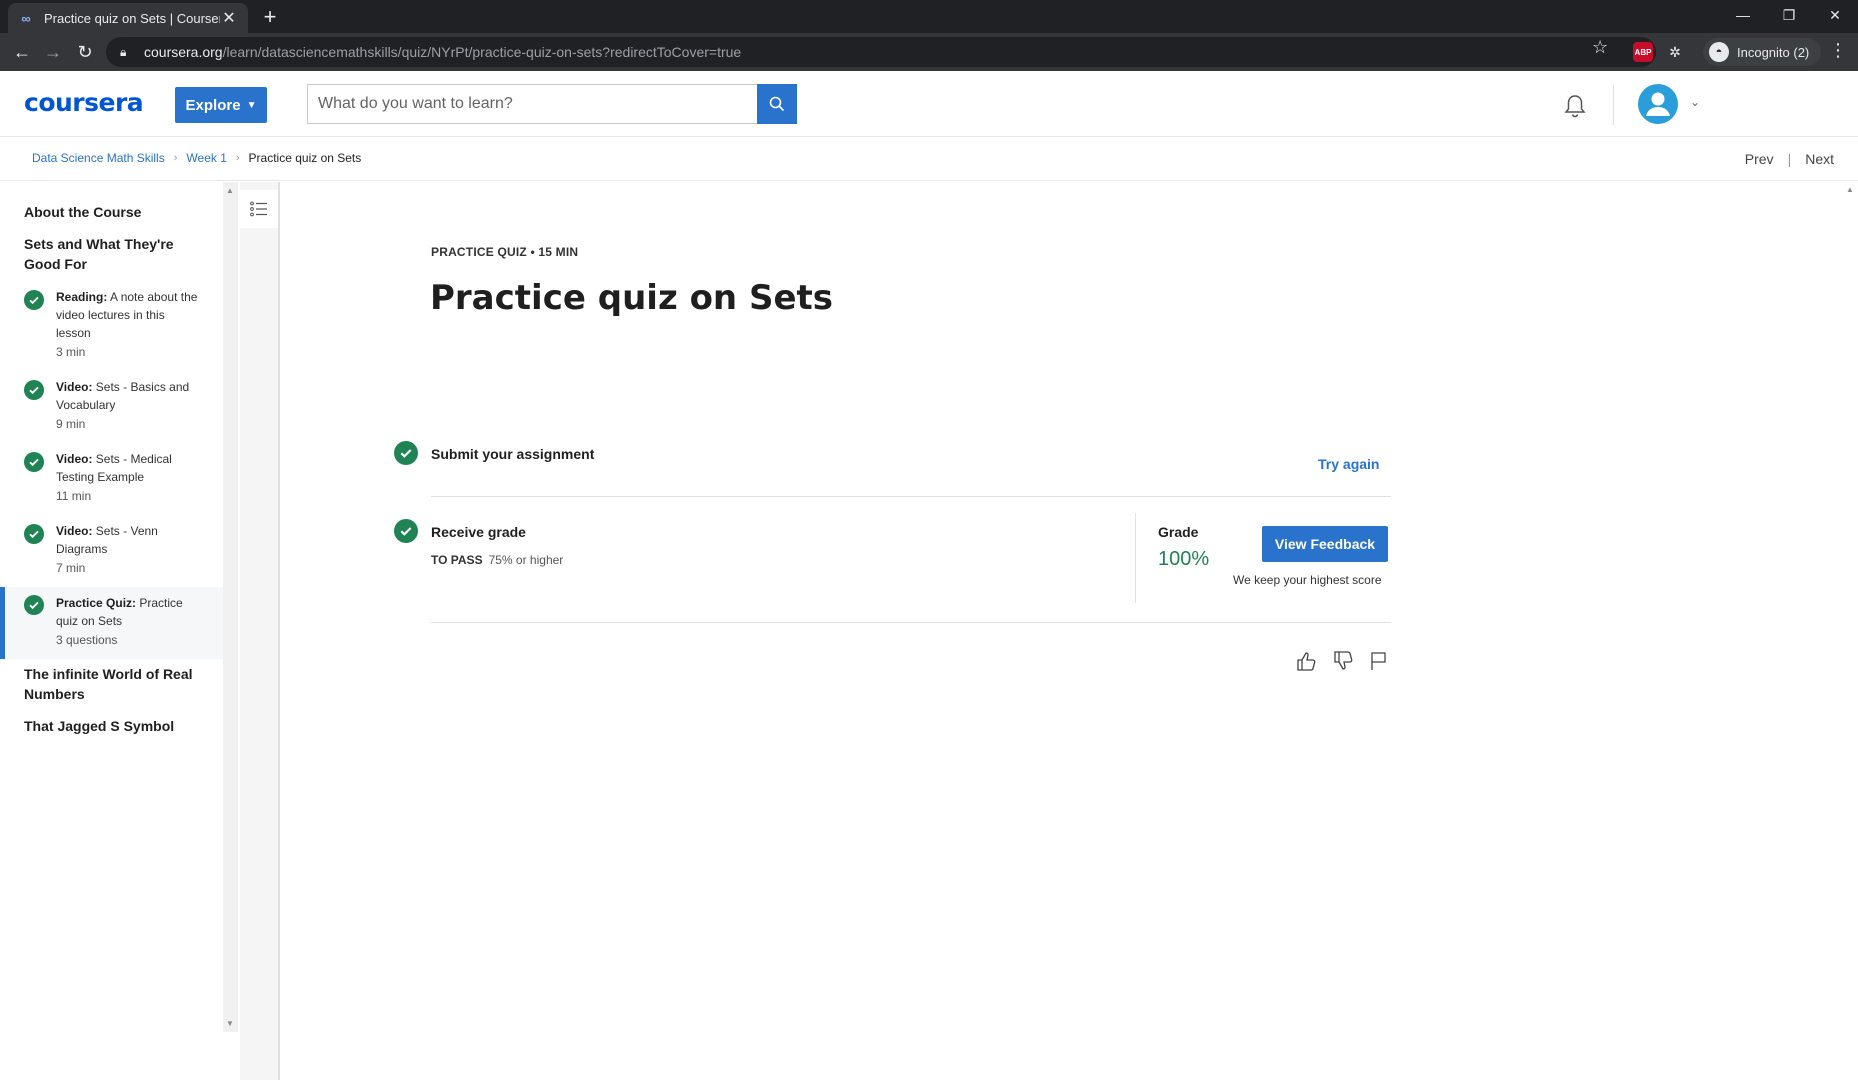  I want to click on breadcrumb-current: Practice quiz on Sets, so click(305, 158).